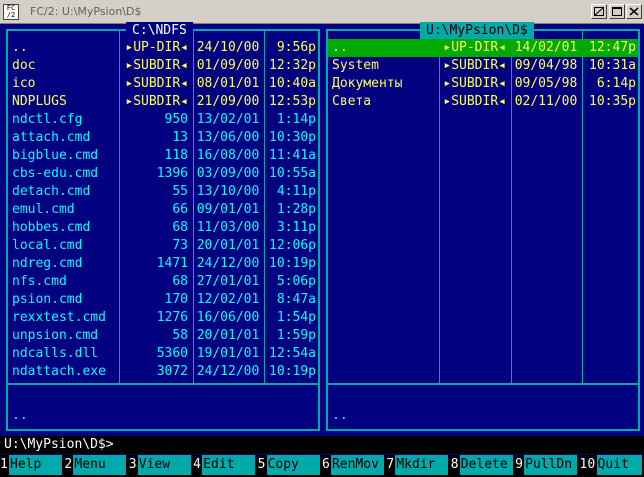 The image size is (644, 477). I want to click on function-key-number: 9, so click(519, 464).